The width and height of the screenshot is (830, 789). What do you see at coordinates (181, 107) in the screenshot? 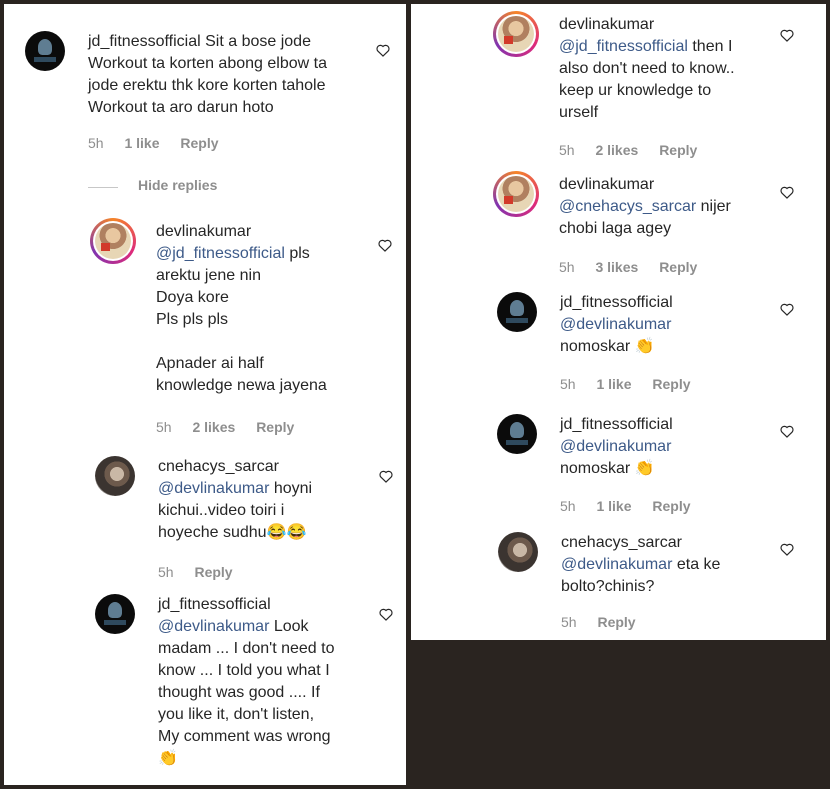
I see `comment-text-line: Workout ta aro darun hoto` at bounding box center [181, 107].